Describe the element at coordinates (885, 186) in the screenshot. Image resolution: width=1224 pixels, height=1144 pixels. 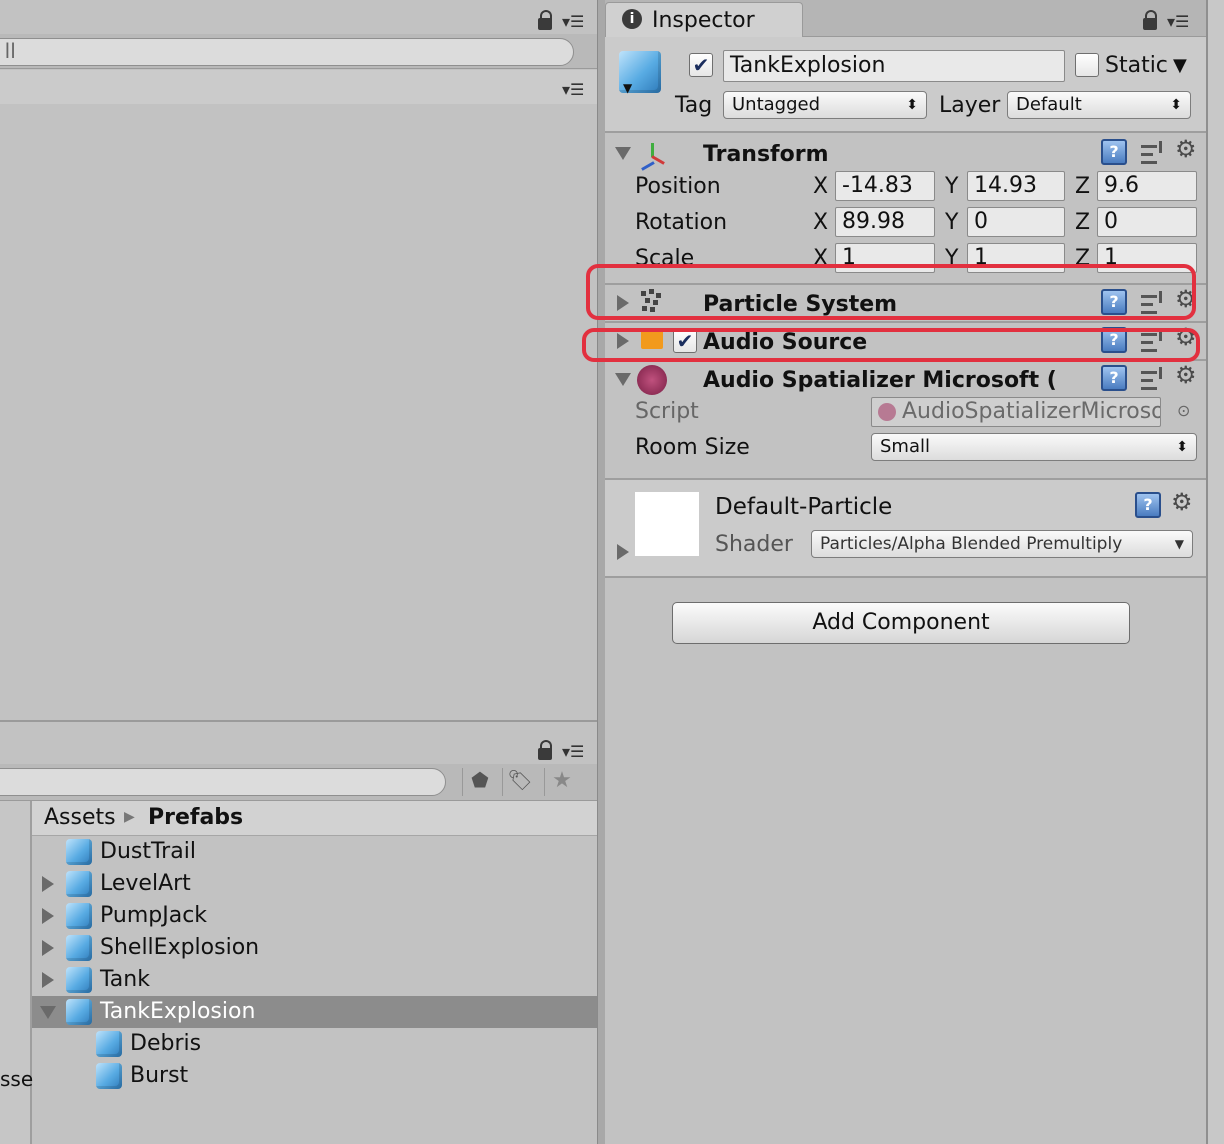
I see `position-x-field: -14.83` at that location.